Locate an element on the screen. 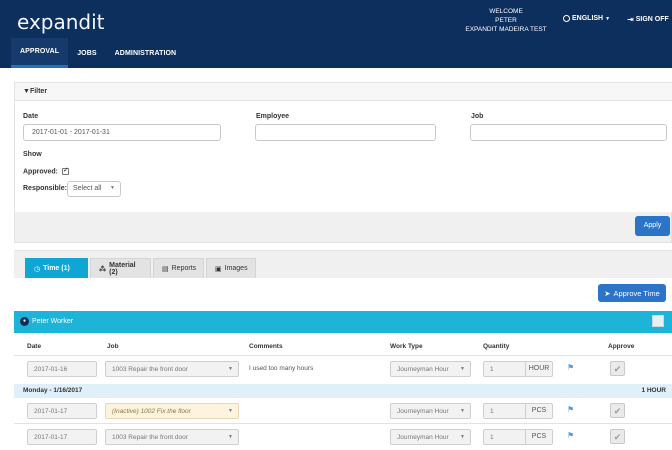 The height and width of the screenshot is (450, 672). day-group-header: Monday - 1/16/2017 1 HOUR is located at coordinates (343, 391).